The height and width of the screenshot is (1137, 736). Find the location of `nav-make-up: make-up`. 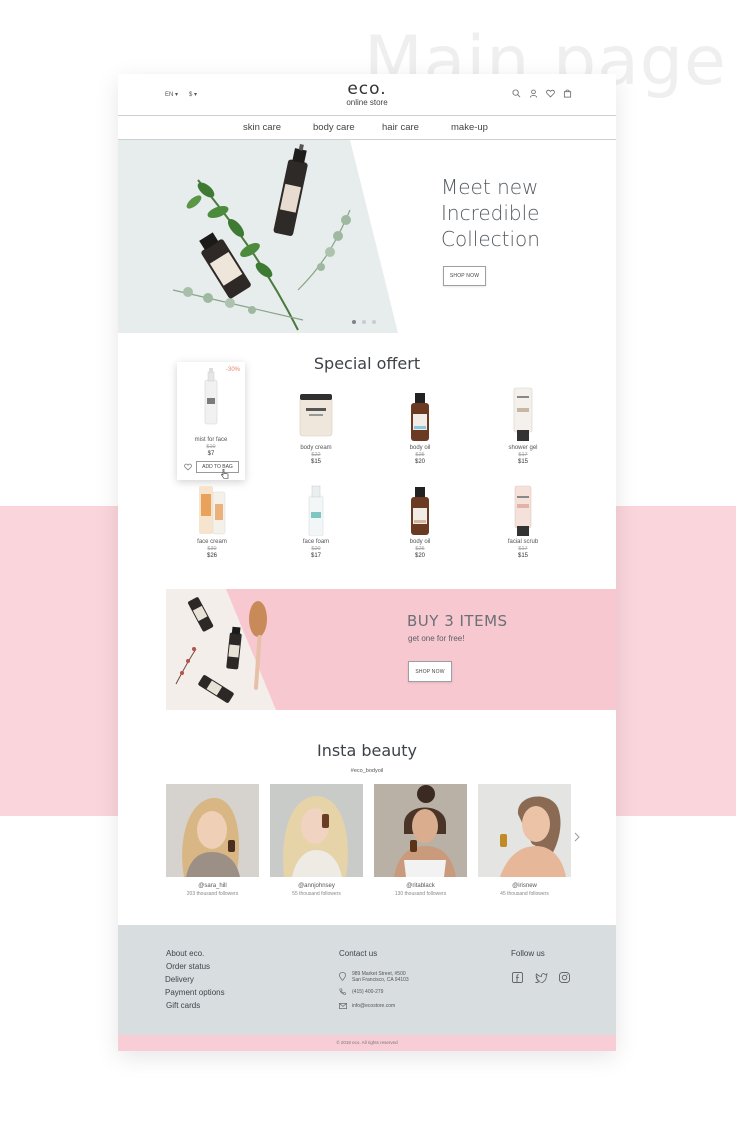

nav-make-up: make-up is located at coordinates (469, 127).